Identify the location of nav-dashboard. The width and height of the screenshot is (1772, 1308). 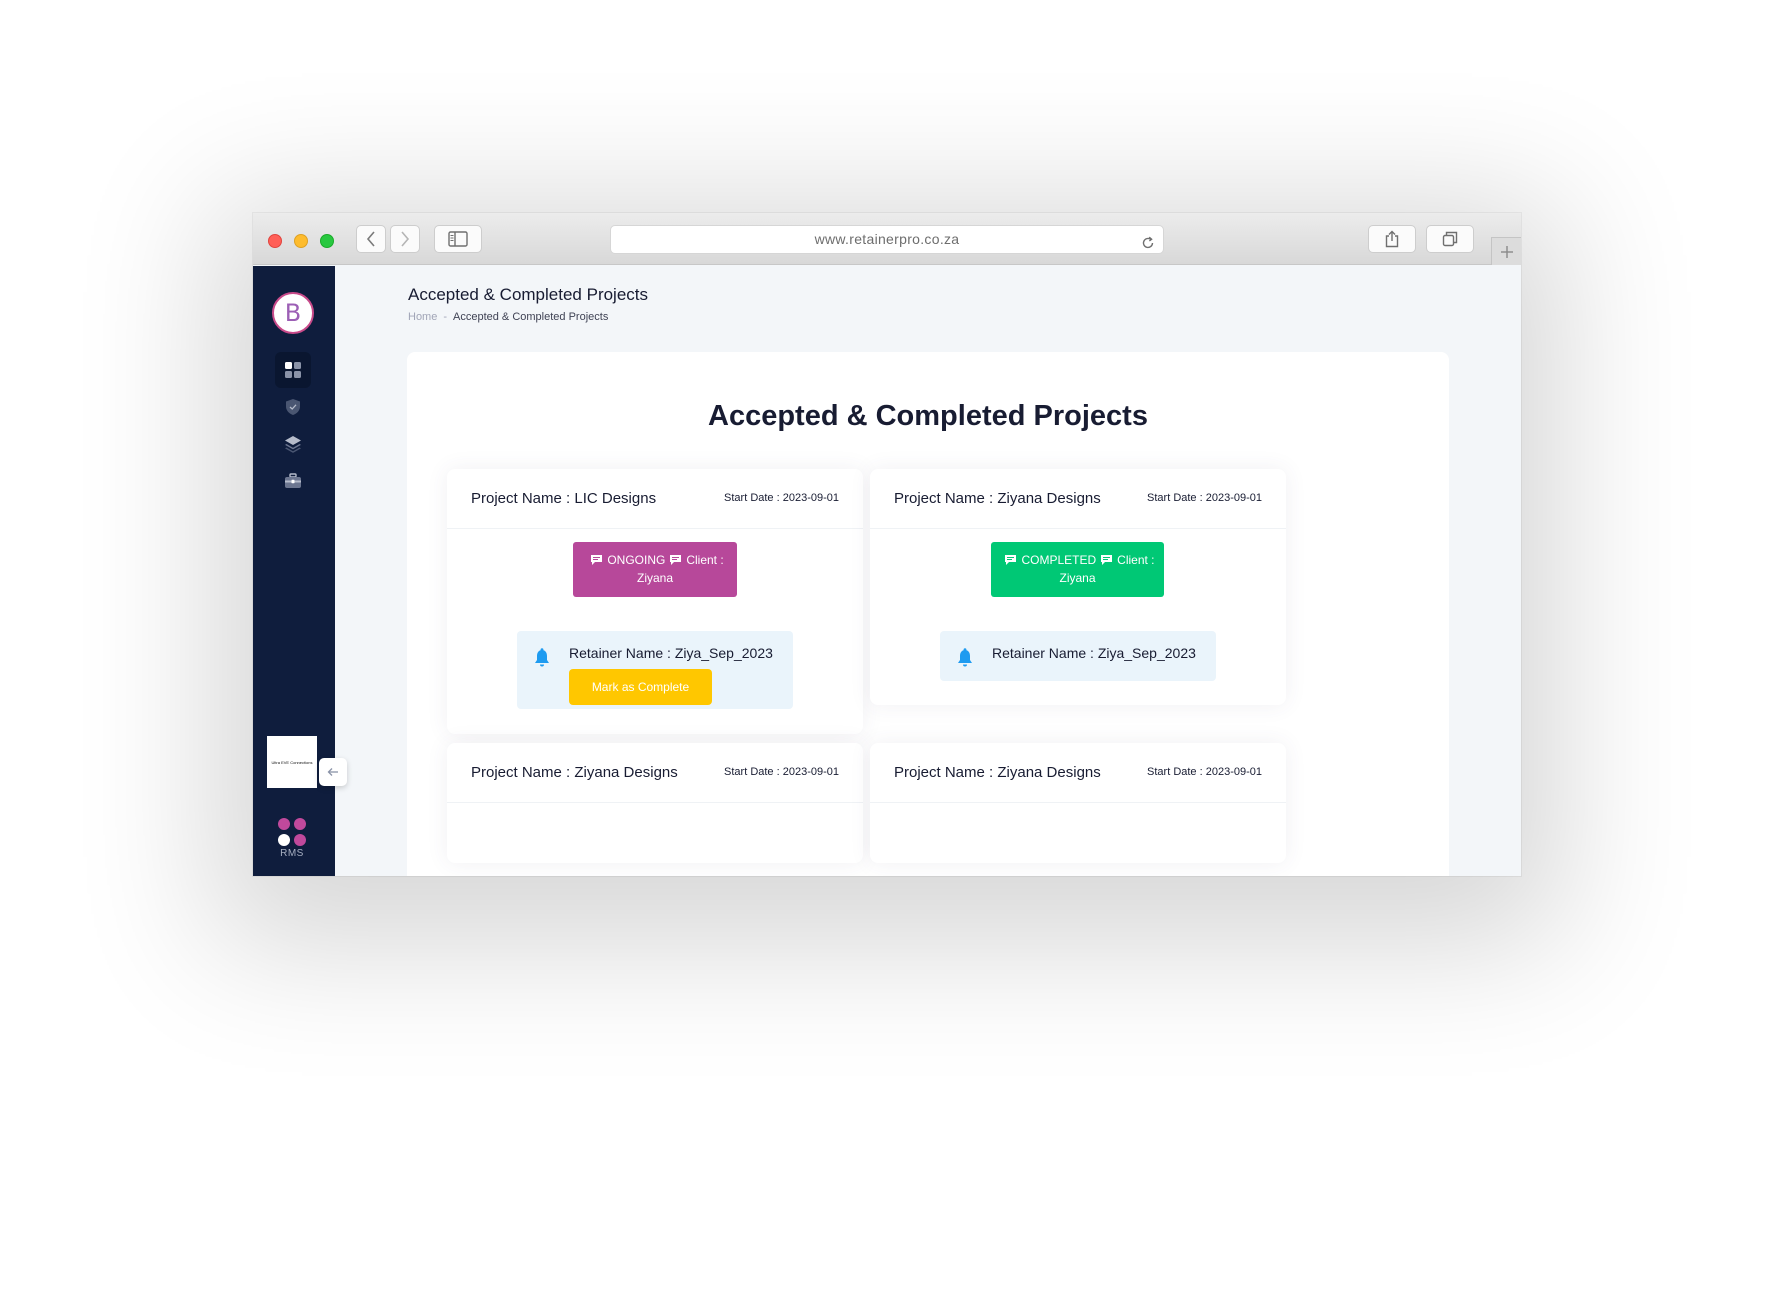
(293, 370).